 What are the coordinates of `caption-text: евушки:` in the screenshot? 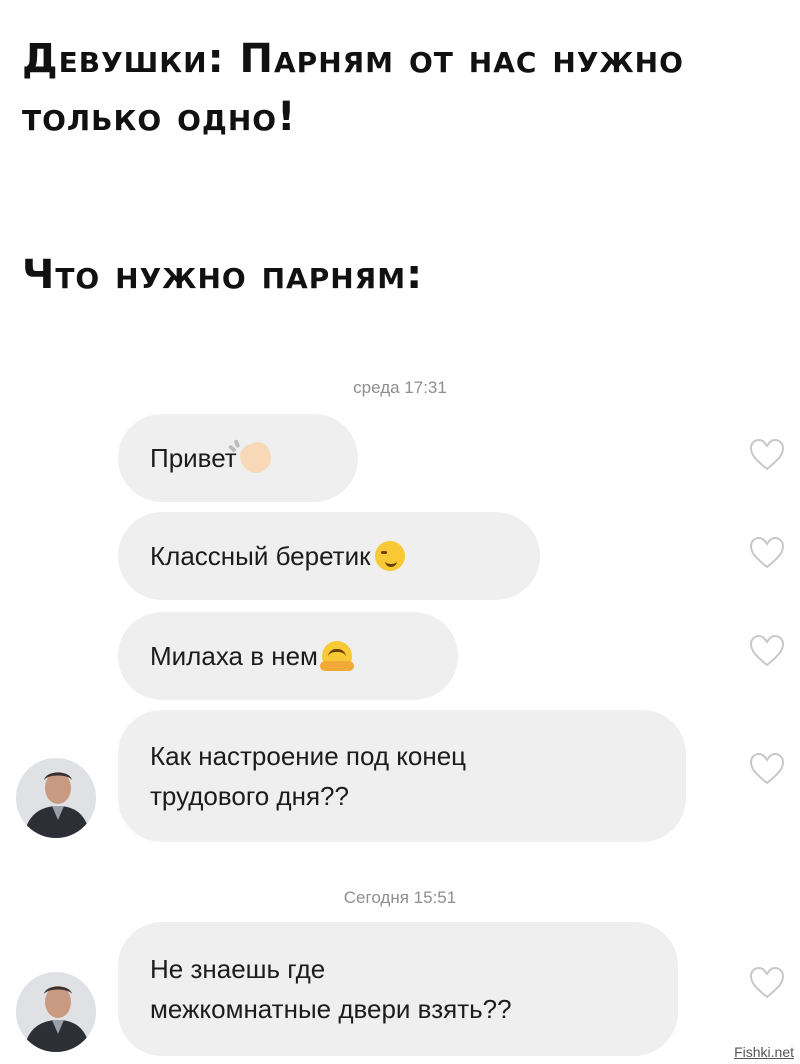 It's located at (149, 59).